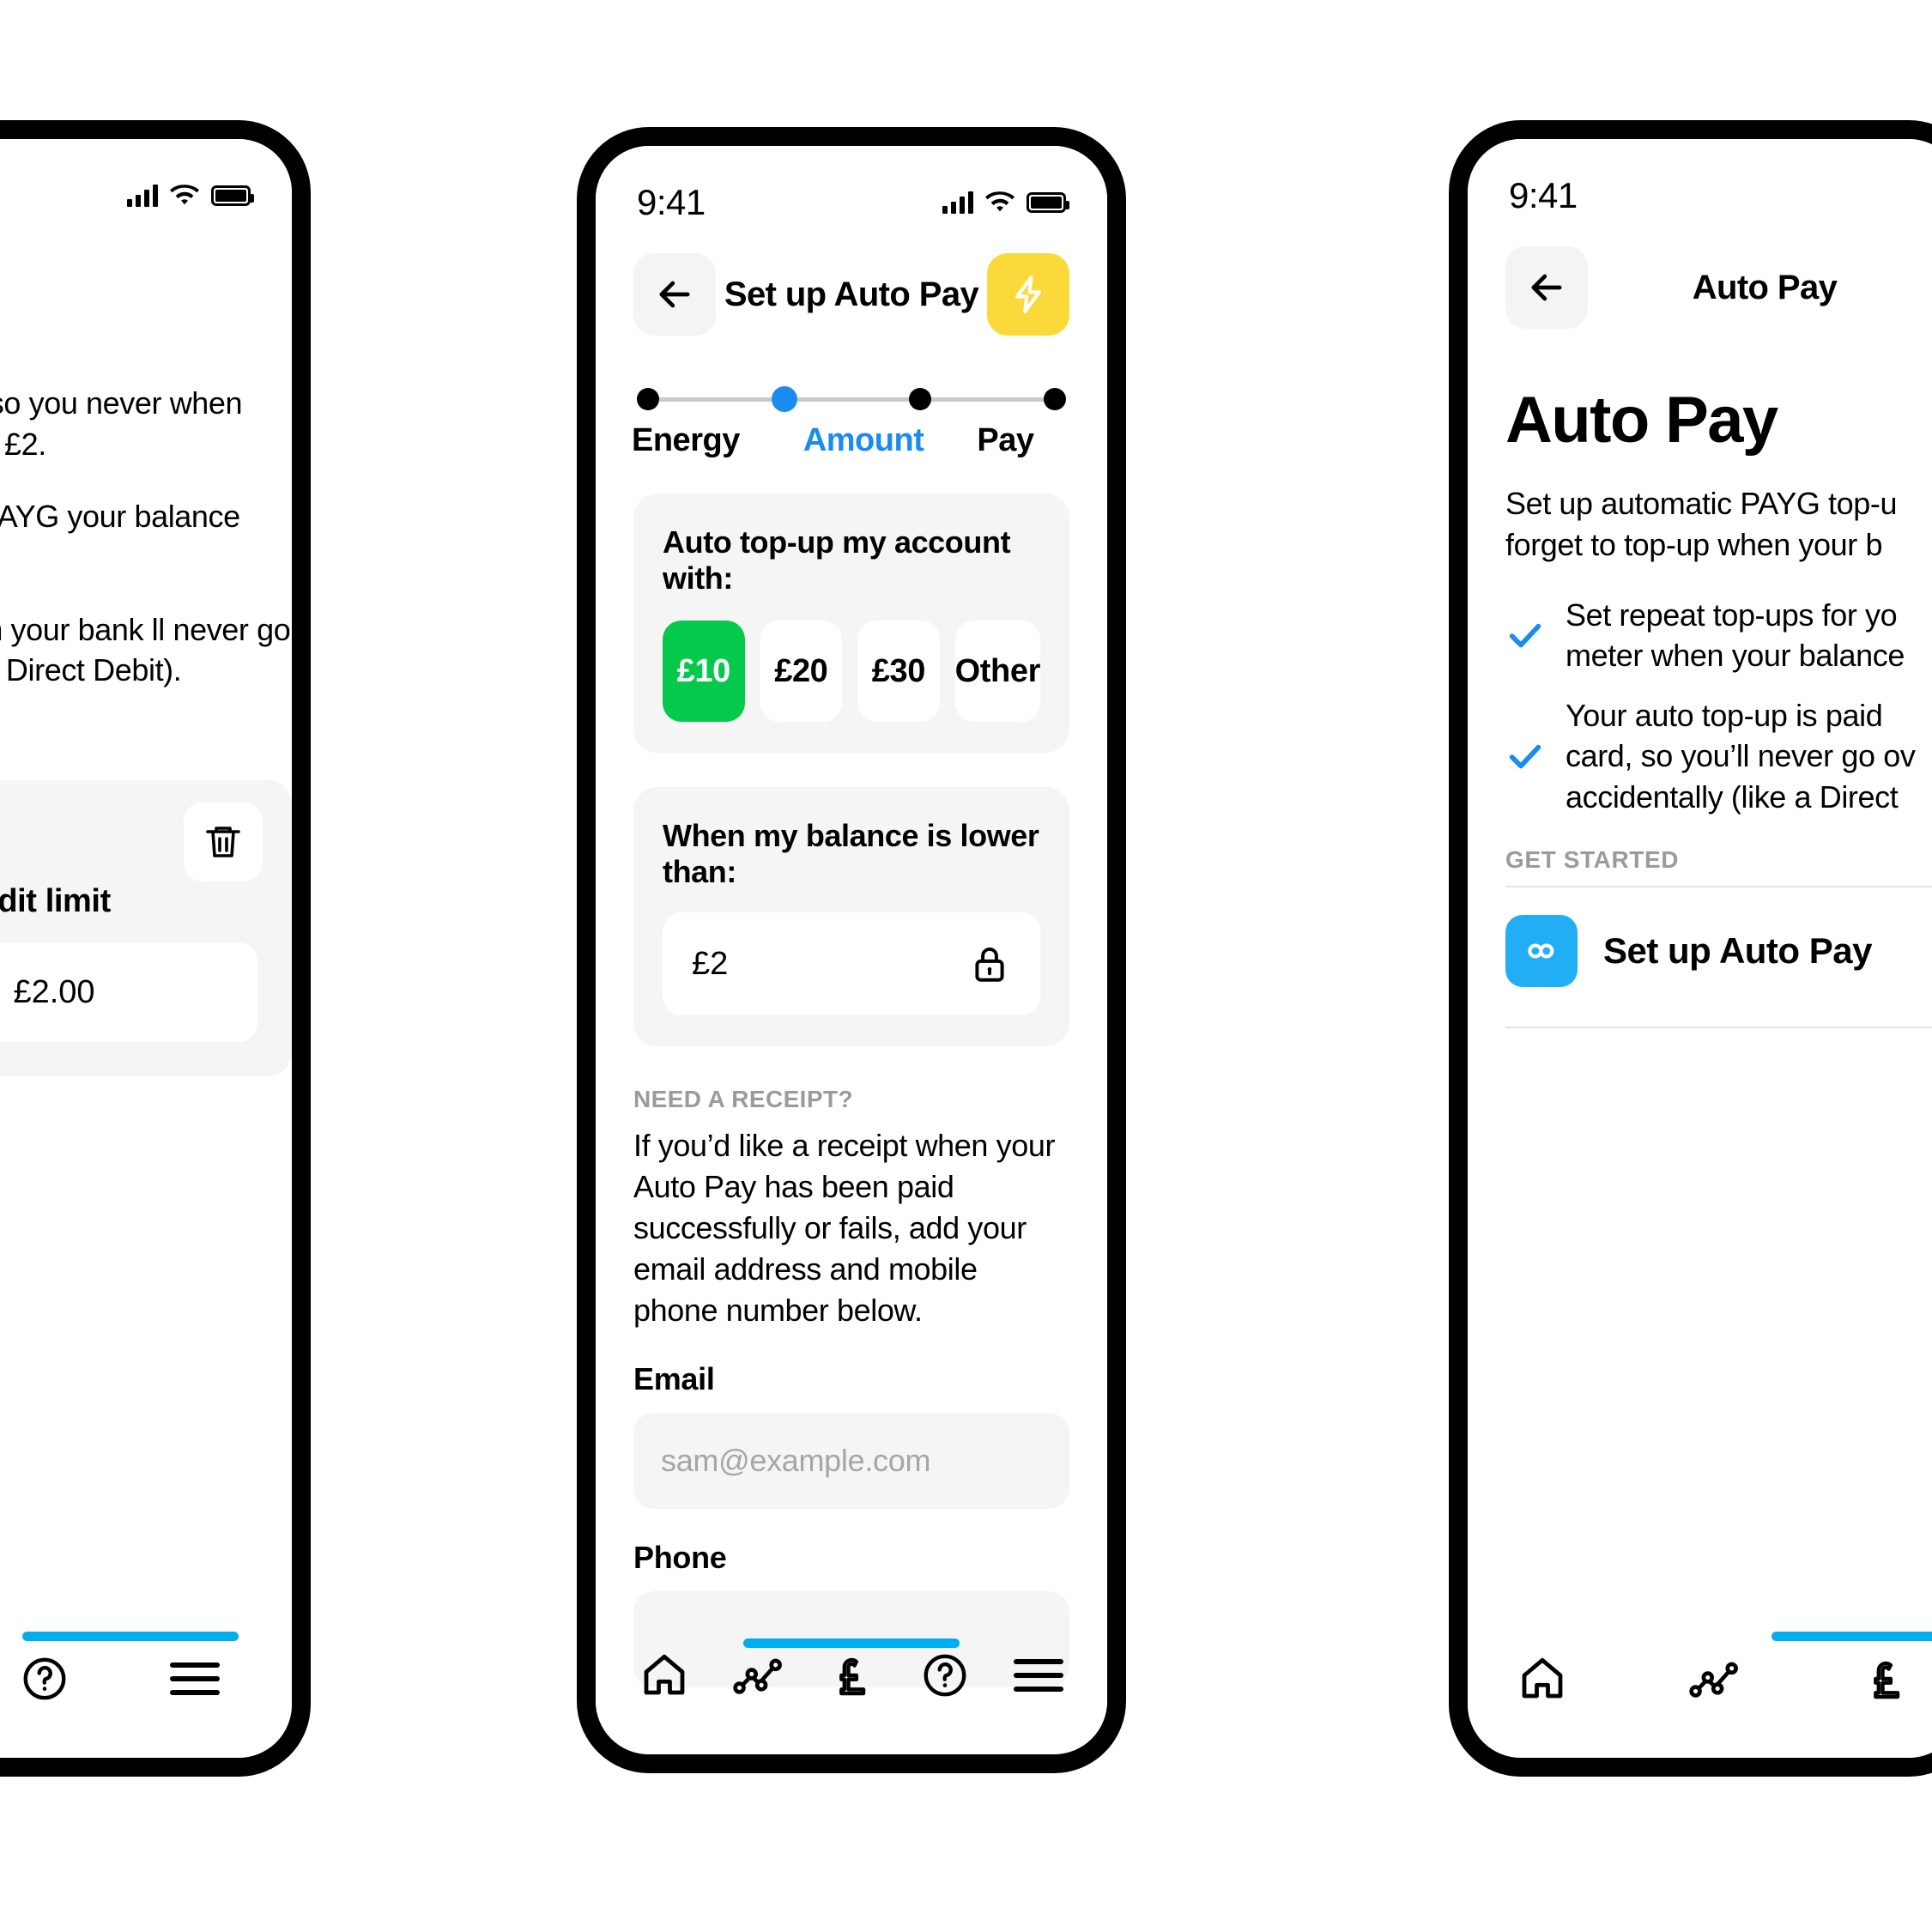 The image size is (1932, 1932). What do you see at coordinates (686, 440) in the screenshot?
I see `stepper-label-energy: Energy` at bounding box center [686, 440].